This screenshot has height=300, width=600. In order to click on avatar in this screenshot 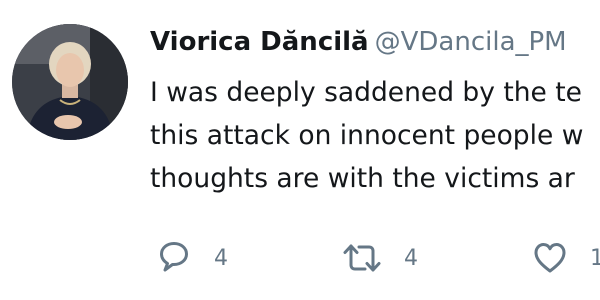, I will do `click(70, 82)`.